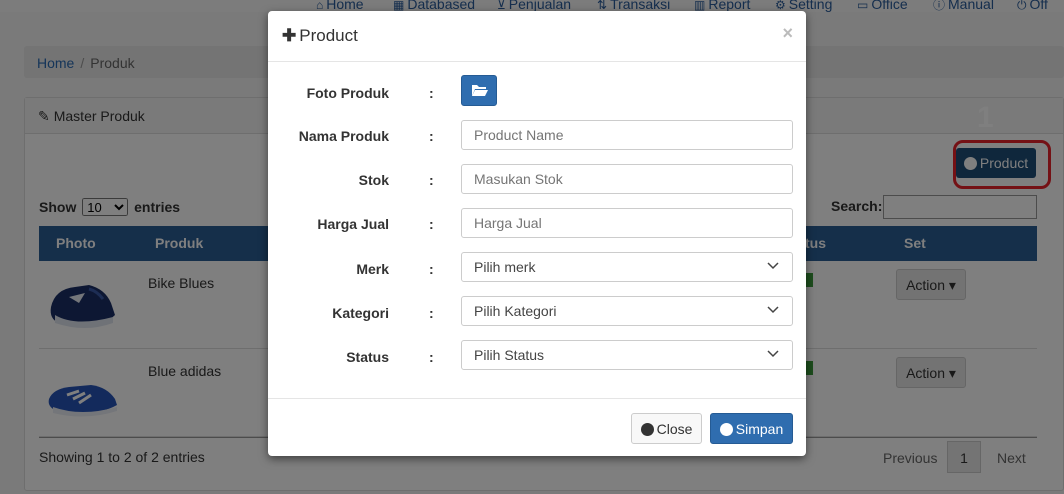 The height and width of the screenshot is (494, 1064). I want to click on field-stok: Stok :, so click(537, 181).